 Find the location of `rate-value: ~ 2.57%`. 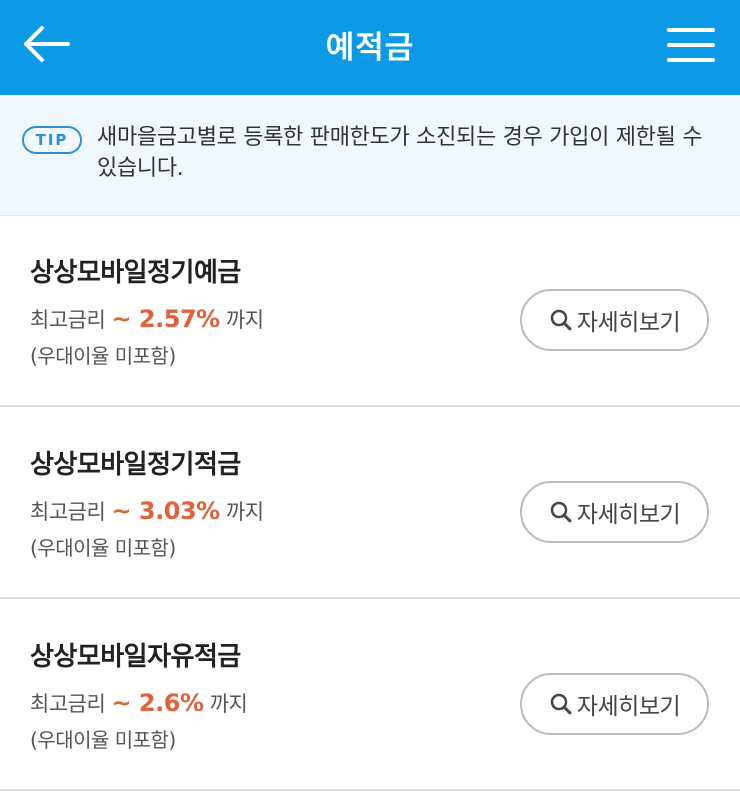

rate-value: ~ 2.57% is located at coordinates (165, 319).